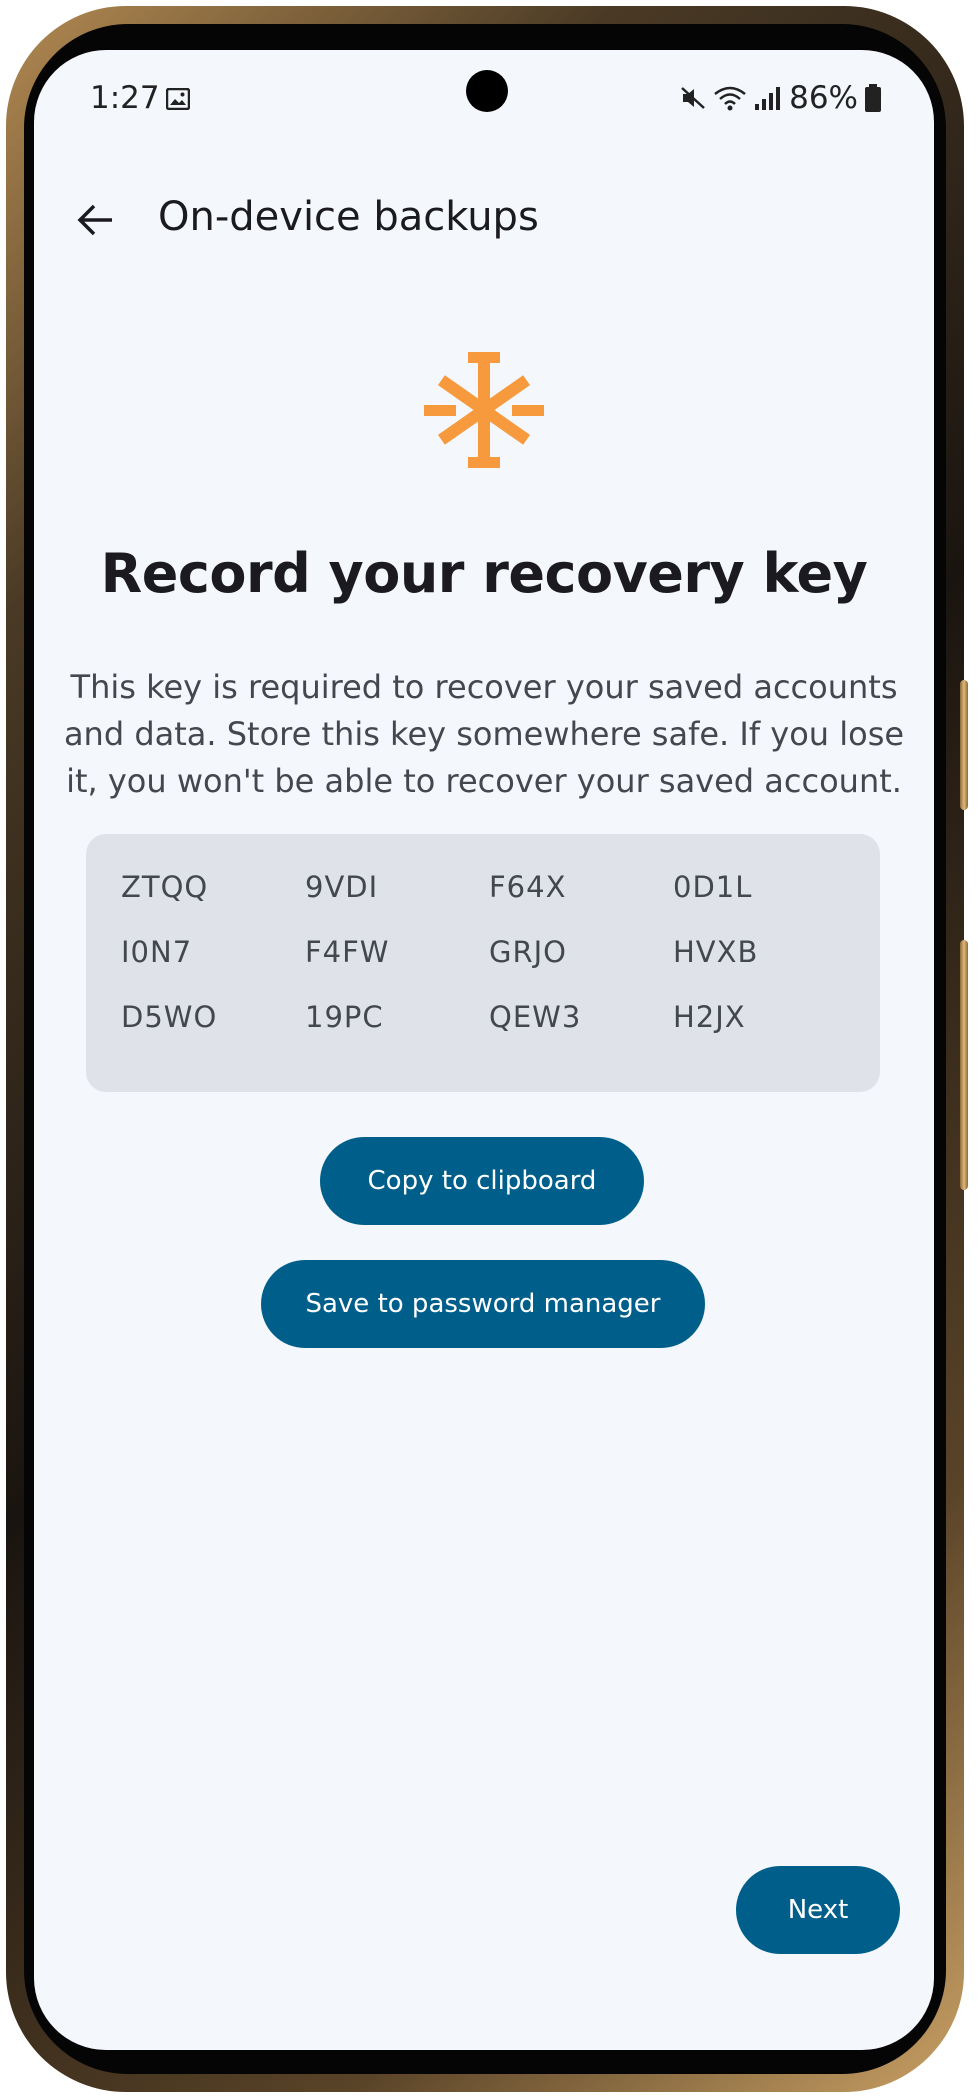  What do you see at coordinates (348, 217) in the screenshot?
I see `page-title: On-device backups` at bounding box center [348, 217].